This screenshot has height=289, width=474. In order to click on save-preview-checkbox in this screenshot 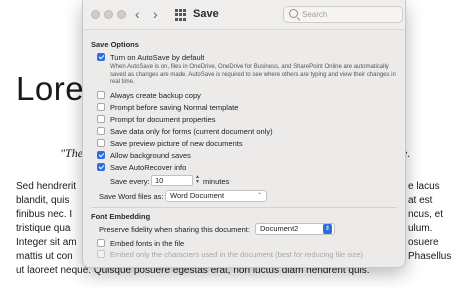, I will do `click(101, 143)`.